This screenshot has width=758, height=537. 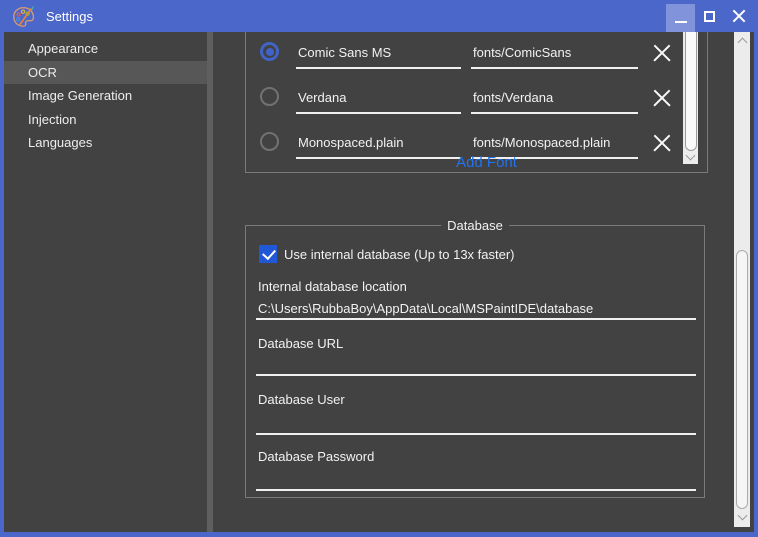 What do you see at coordinates (316, 456) in the screenshot?
I see `field-label: Database Password` at bounding box center [316, 456].